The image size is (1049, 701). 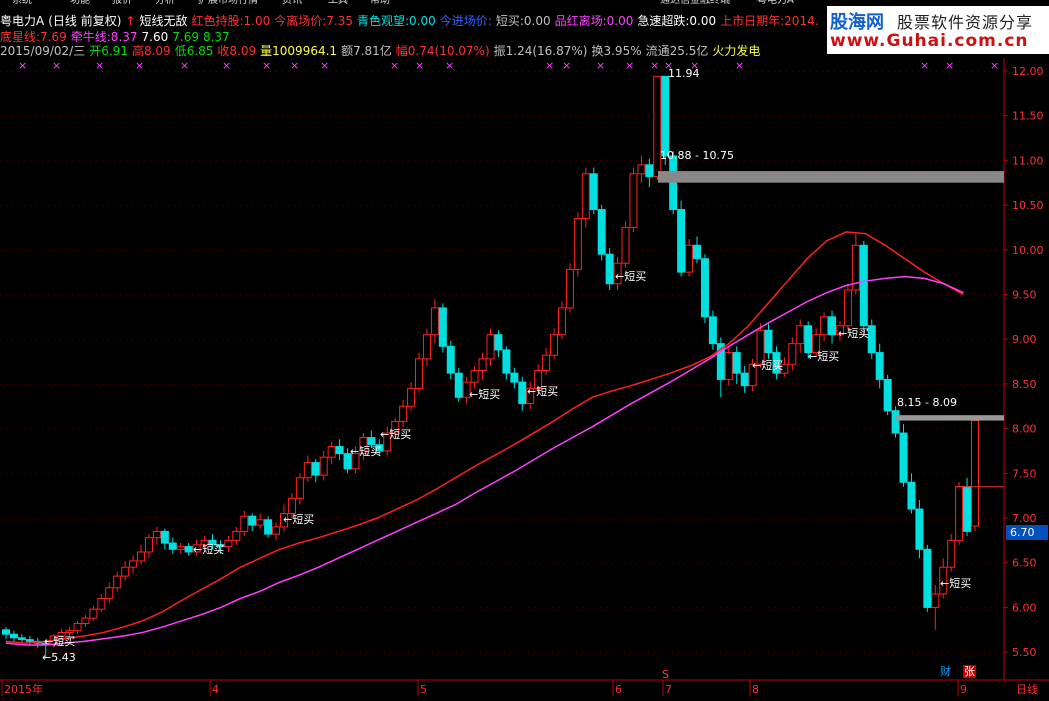 I want to click on menu-item-9: 粤电力A, so click(x=775, y=3).